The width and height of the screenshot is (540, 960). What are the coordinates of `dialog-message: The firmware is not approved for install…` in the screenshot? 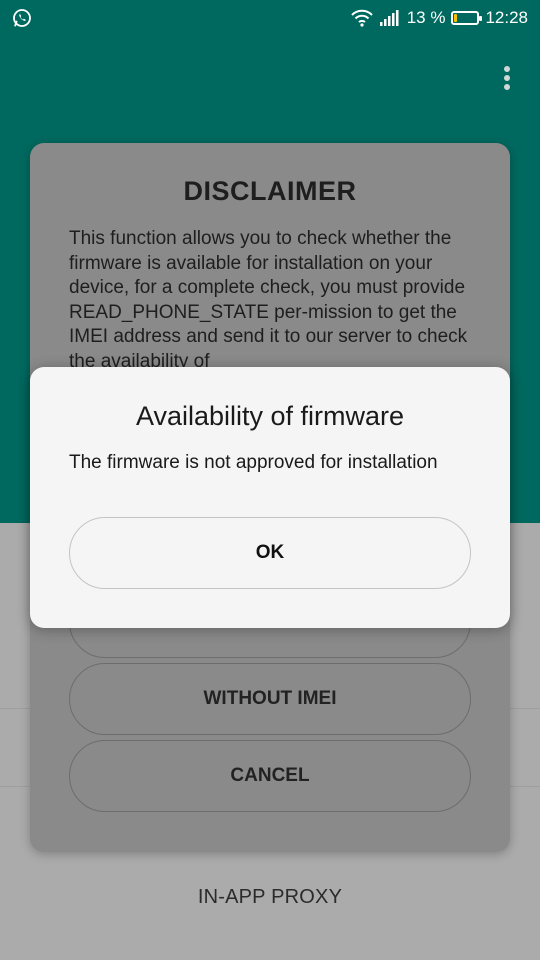 It's located at (253, 462).